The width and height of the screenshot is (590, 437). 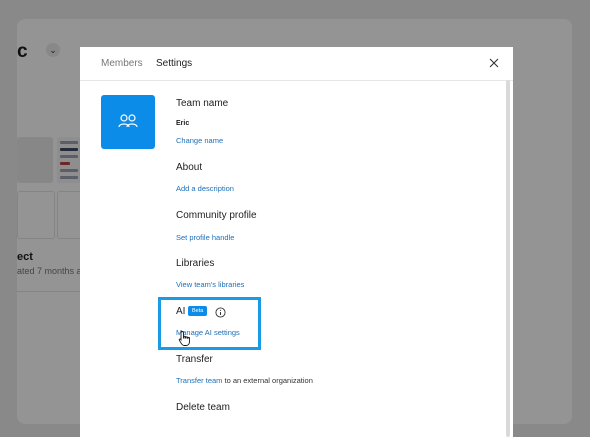 What do you see at coordinates (174, 63) in the screenshot?
I see `tab-settings: Settings` at bounding box center [174, 63].